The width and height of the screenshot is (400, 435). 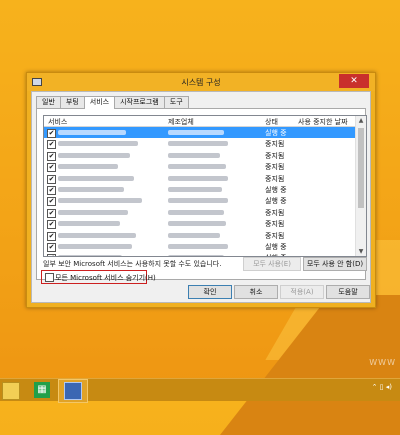 What do you see at coordinates (139, 102) in the screenshot?
I see `tab-startup: 시작프로그램` at bounding box center [139, 102].